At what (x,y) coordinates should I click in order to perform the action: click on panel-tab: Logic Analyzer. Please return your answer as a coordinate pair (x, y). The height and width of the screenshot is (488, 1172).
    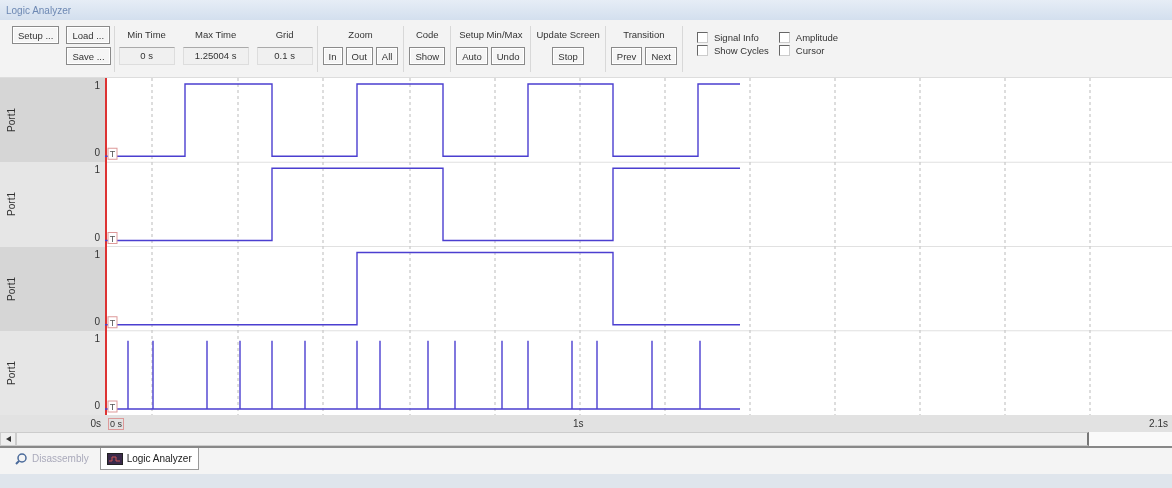
    Looking at the image, I should click on (149, 459).